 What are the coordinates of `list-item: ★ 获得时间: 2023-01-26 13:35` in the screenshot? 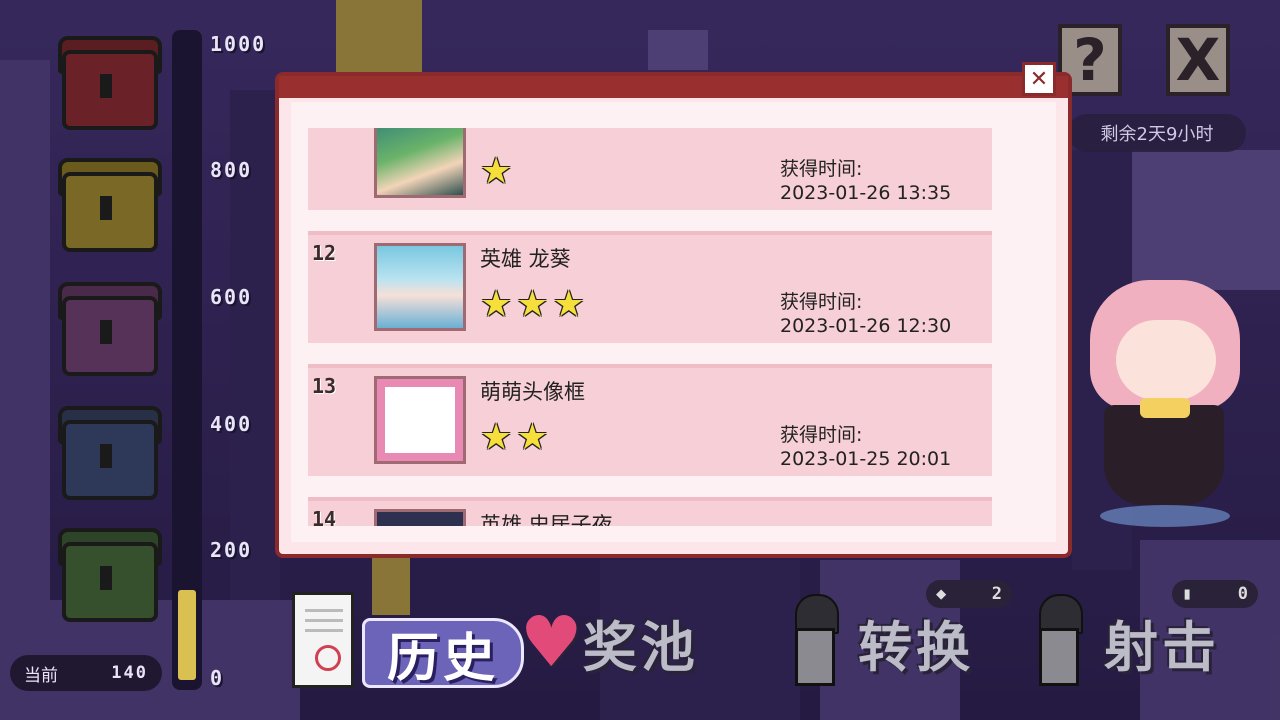 It's located at (650, 169).